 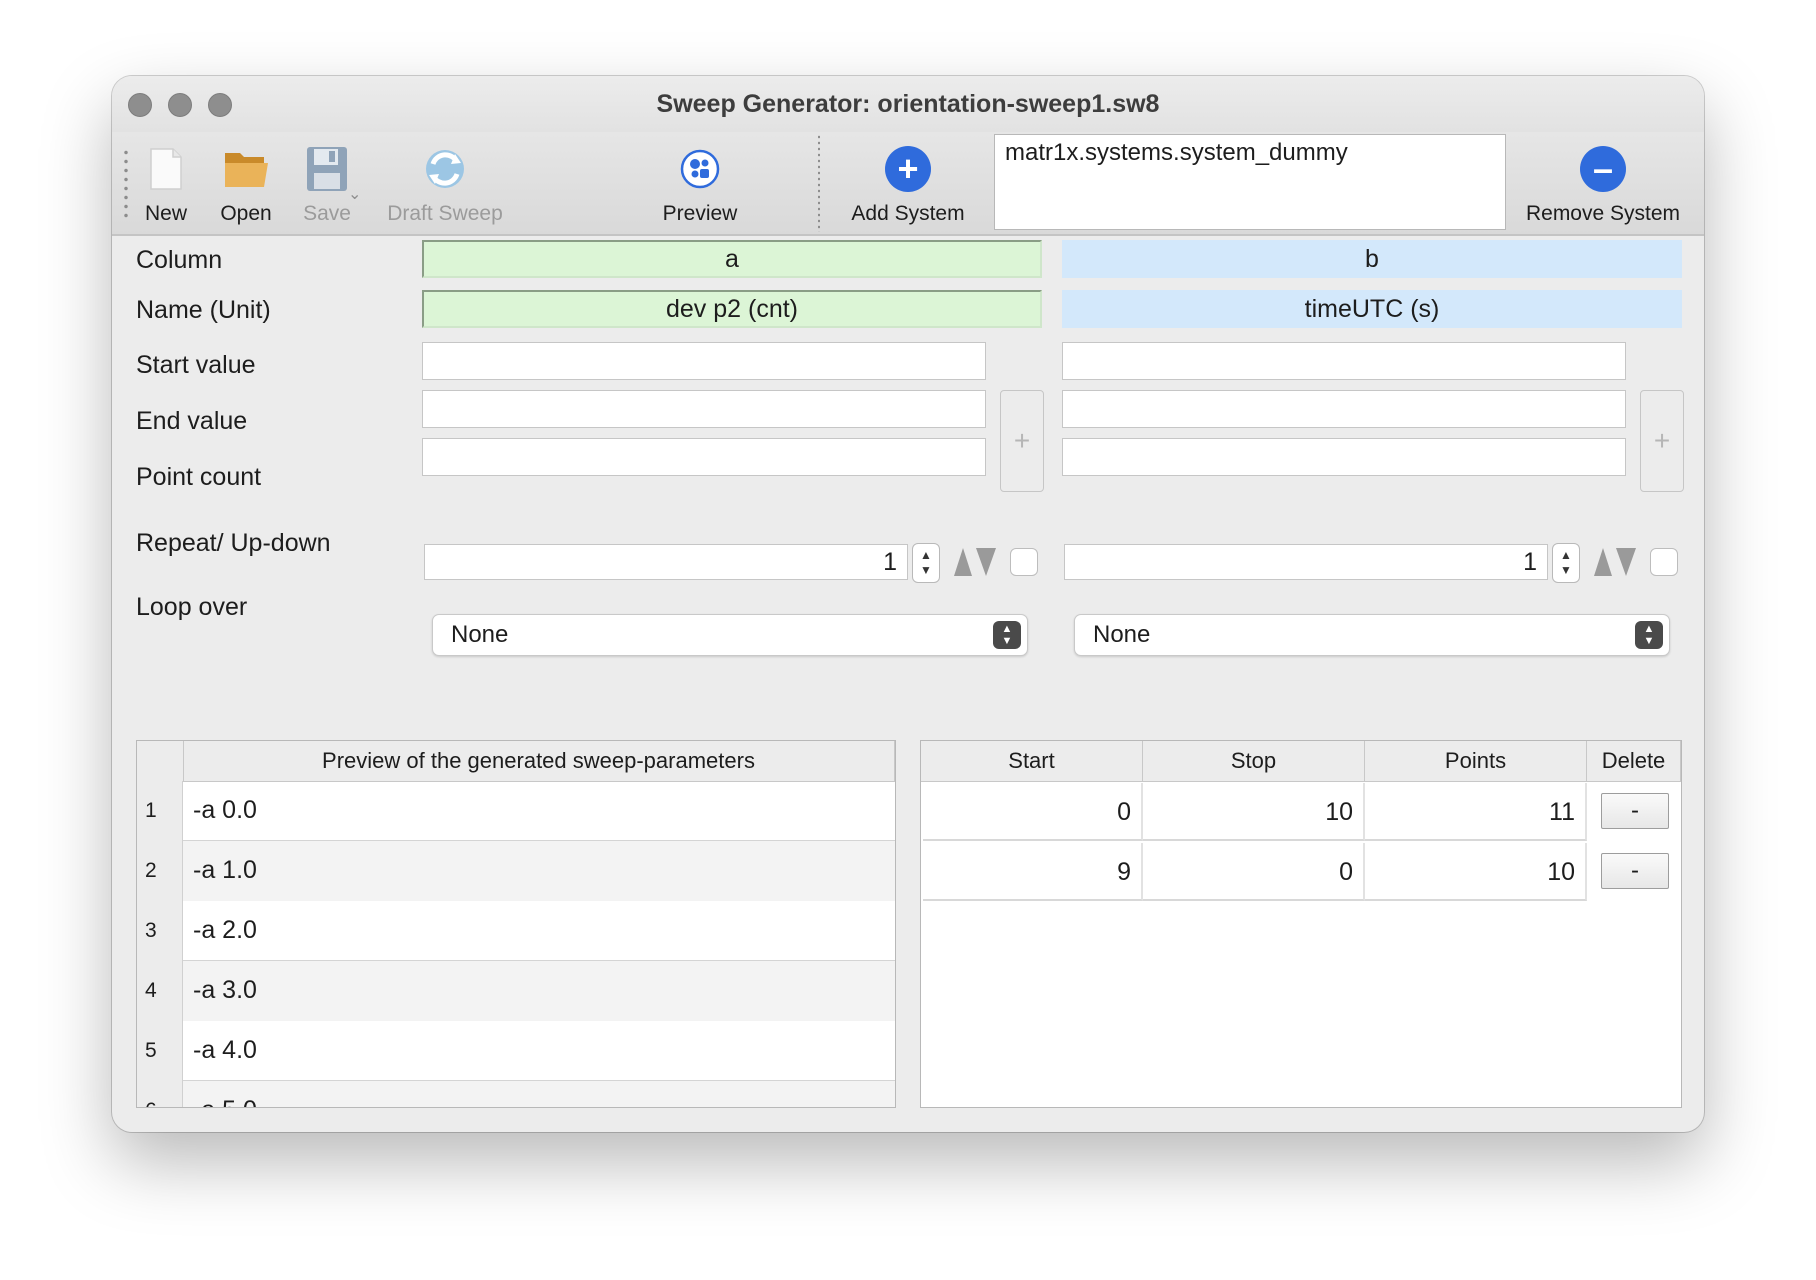 What do you see at coordinates (516, 931) in the screenshot?
I see `table-row: 3 -a 2.0` at bounding box center [516, 931].